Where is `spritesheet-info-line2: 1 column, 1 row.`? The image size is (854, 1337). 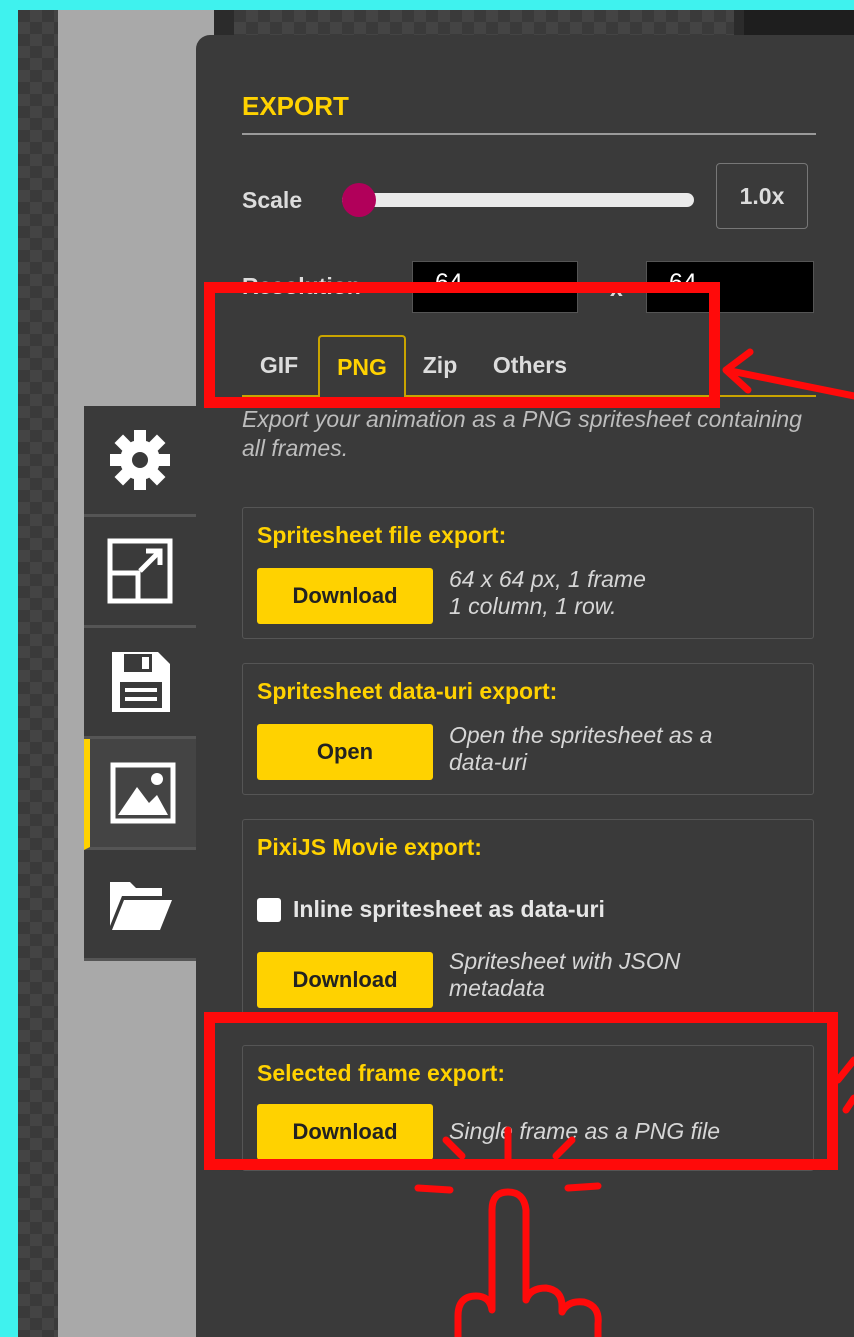
spritesheet-info-line2: 1 column, 1 row. is located at coordinates (533, 606).